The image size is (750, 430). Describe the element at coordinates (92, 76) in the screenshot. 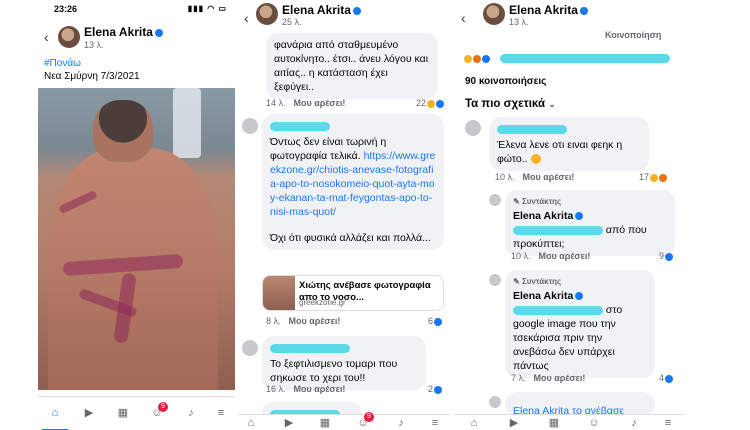

I see `post-caption: Νεα Σμύρνη 7/3/2021` at that location.